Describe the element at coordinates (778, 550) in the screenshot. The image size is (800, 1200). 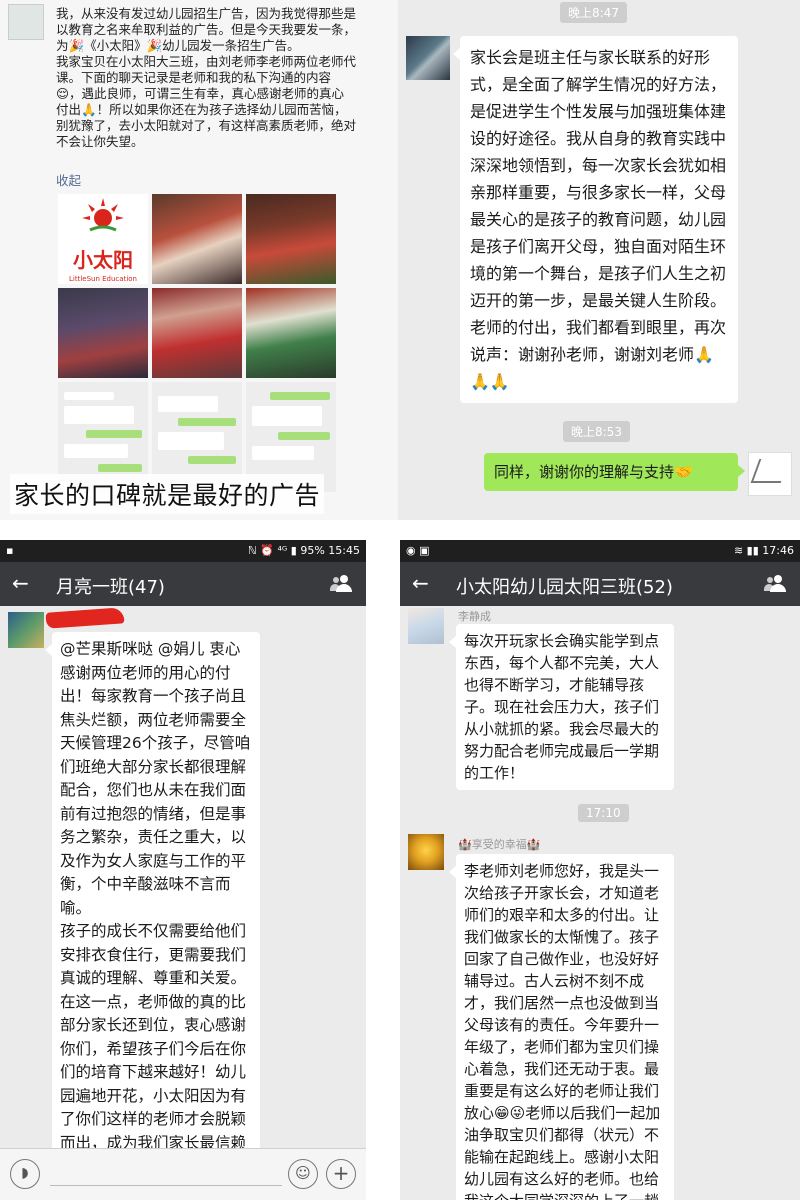
I see `clock: 17:46` at that location.